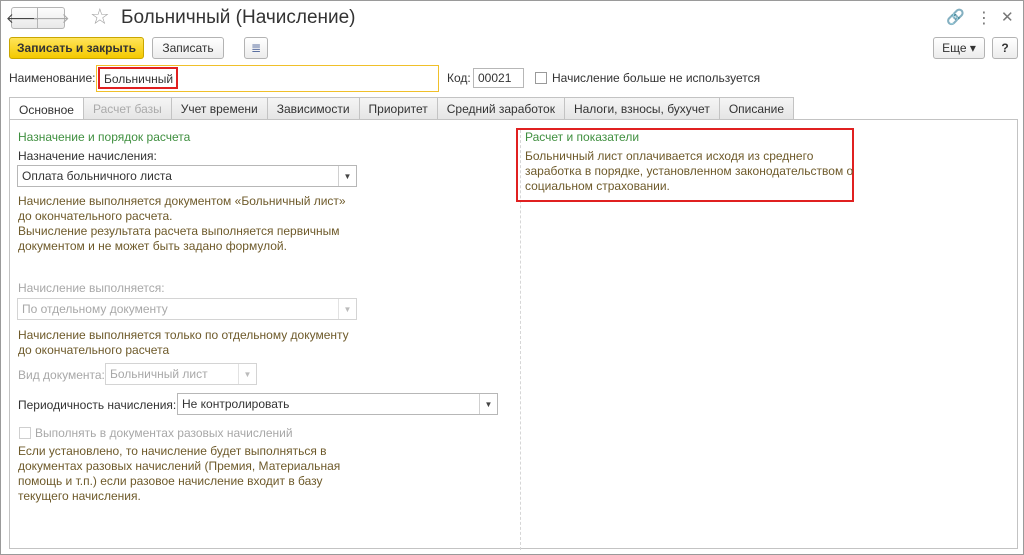 This screenshot has height=555, width=1024. Describe the element at coordinates (91, 288) in the screenshot. I see `performed-label: Начисление выполняется:` at that location.